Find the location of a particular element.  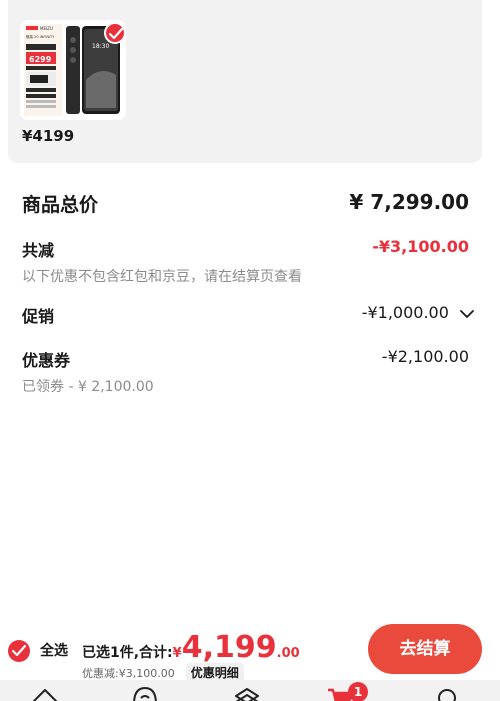

svg-text: 18:30 is located at coordinates (100, 46).